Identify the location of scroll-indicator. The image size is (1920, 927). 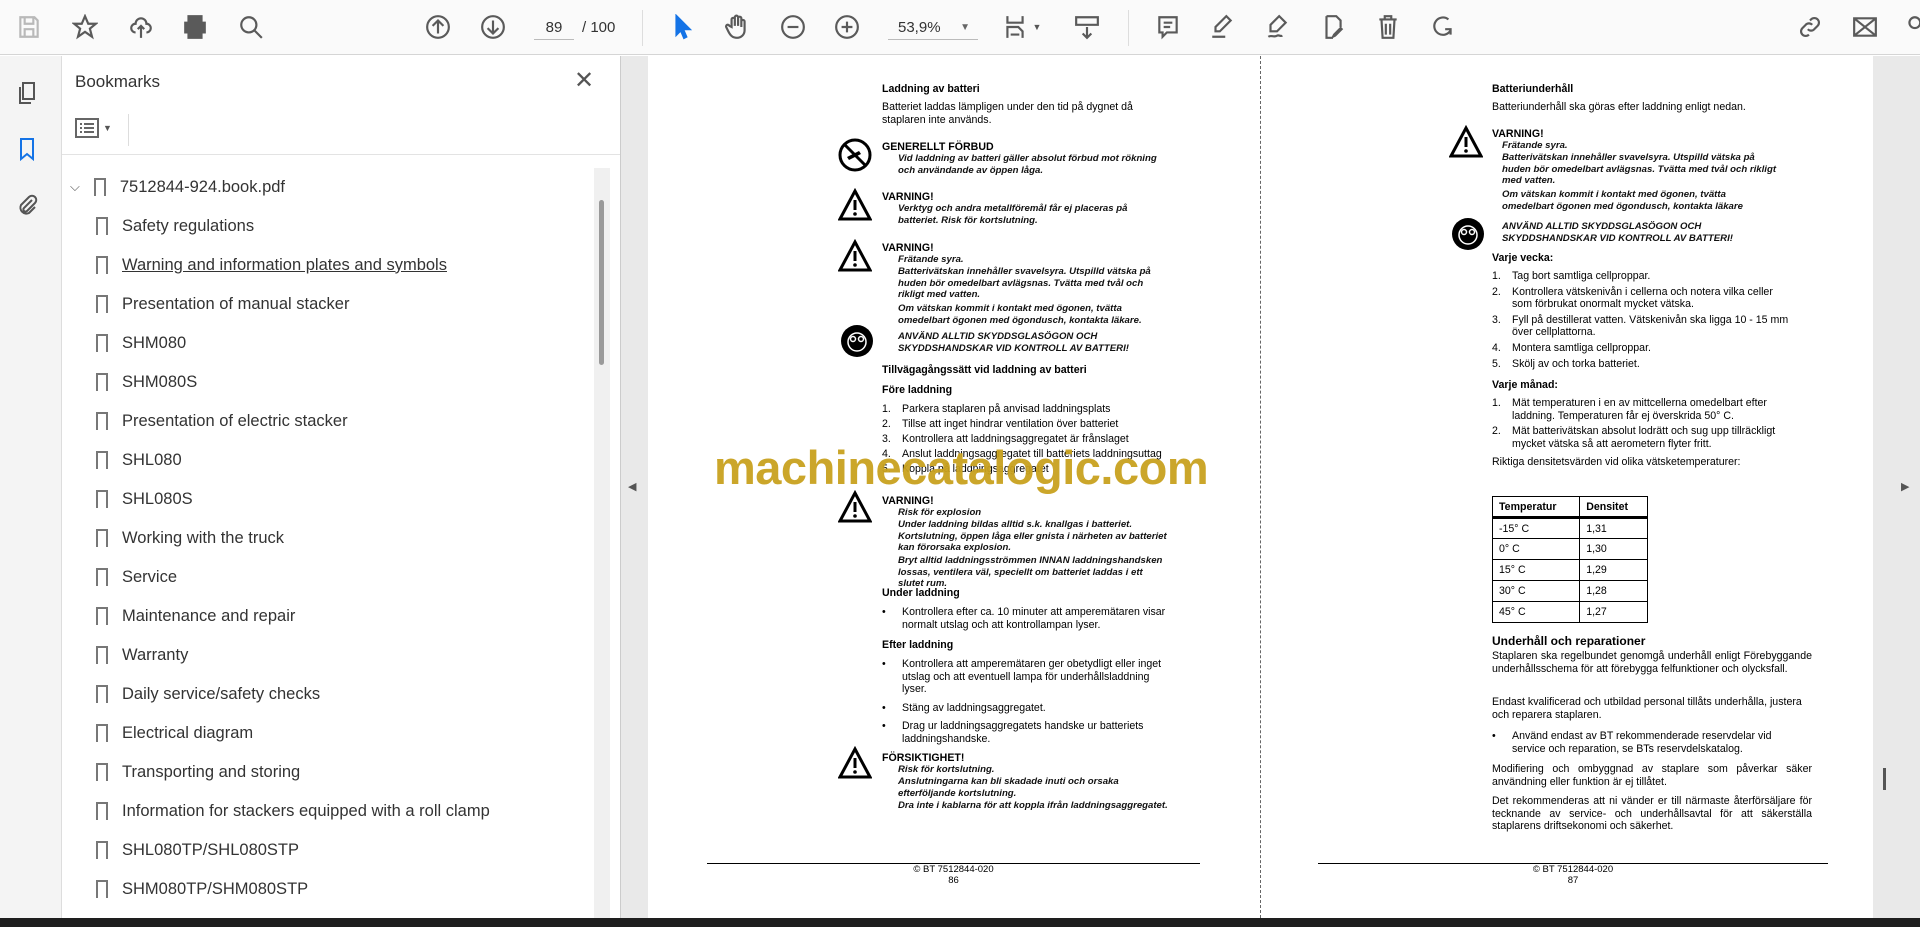
(1884, 779).